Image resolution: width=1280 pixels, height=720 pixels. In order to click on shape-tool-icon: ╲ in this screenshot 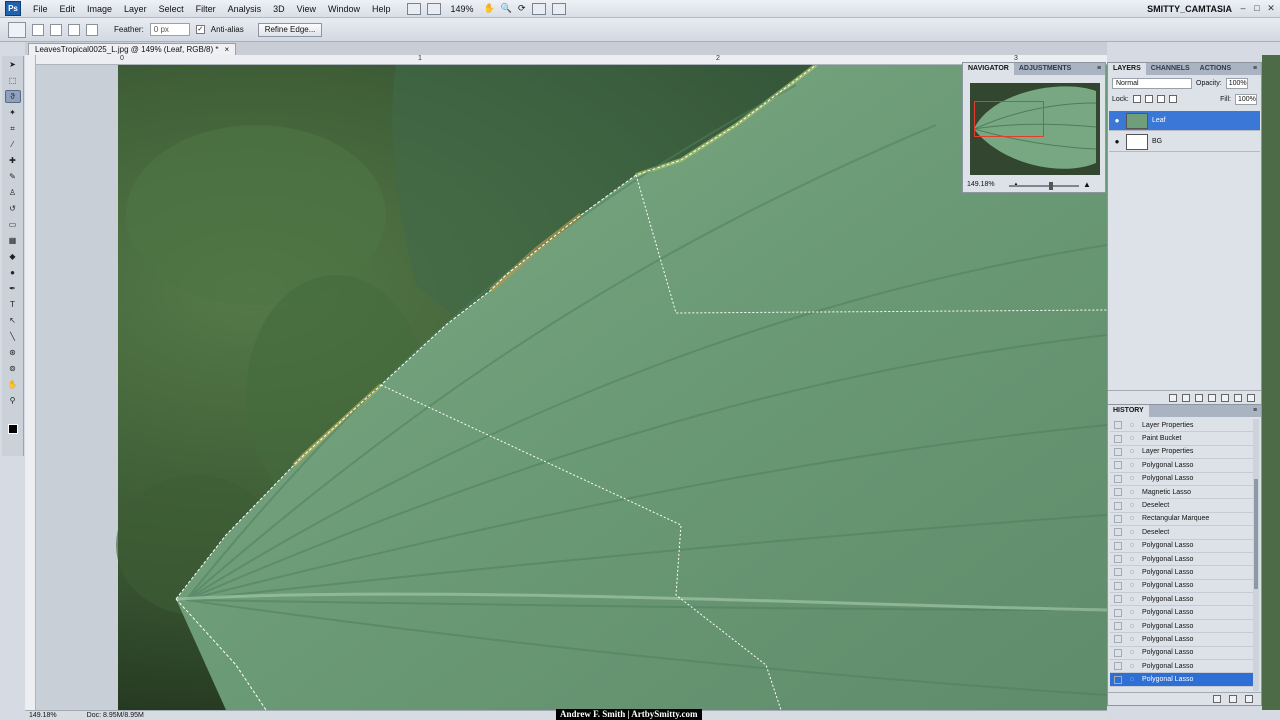, I will do `click(13, 336)`.